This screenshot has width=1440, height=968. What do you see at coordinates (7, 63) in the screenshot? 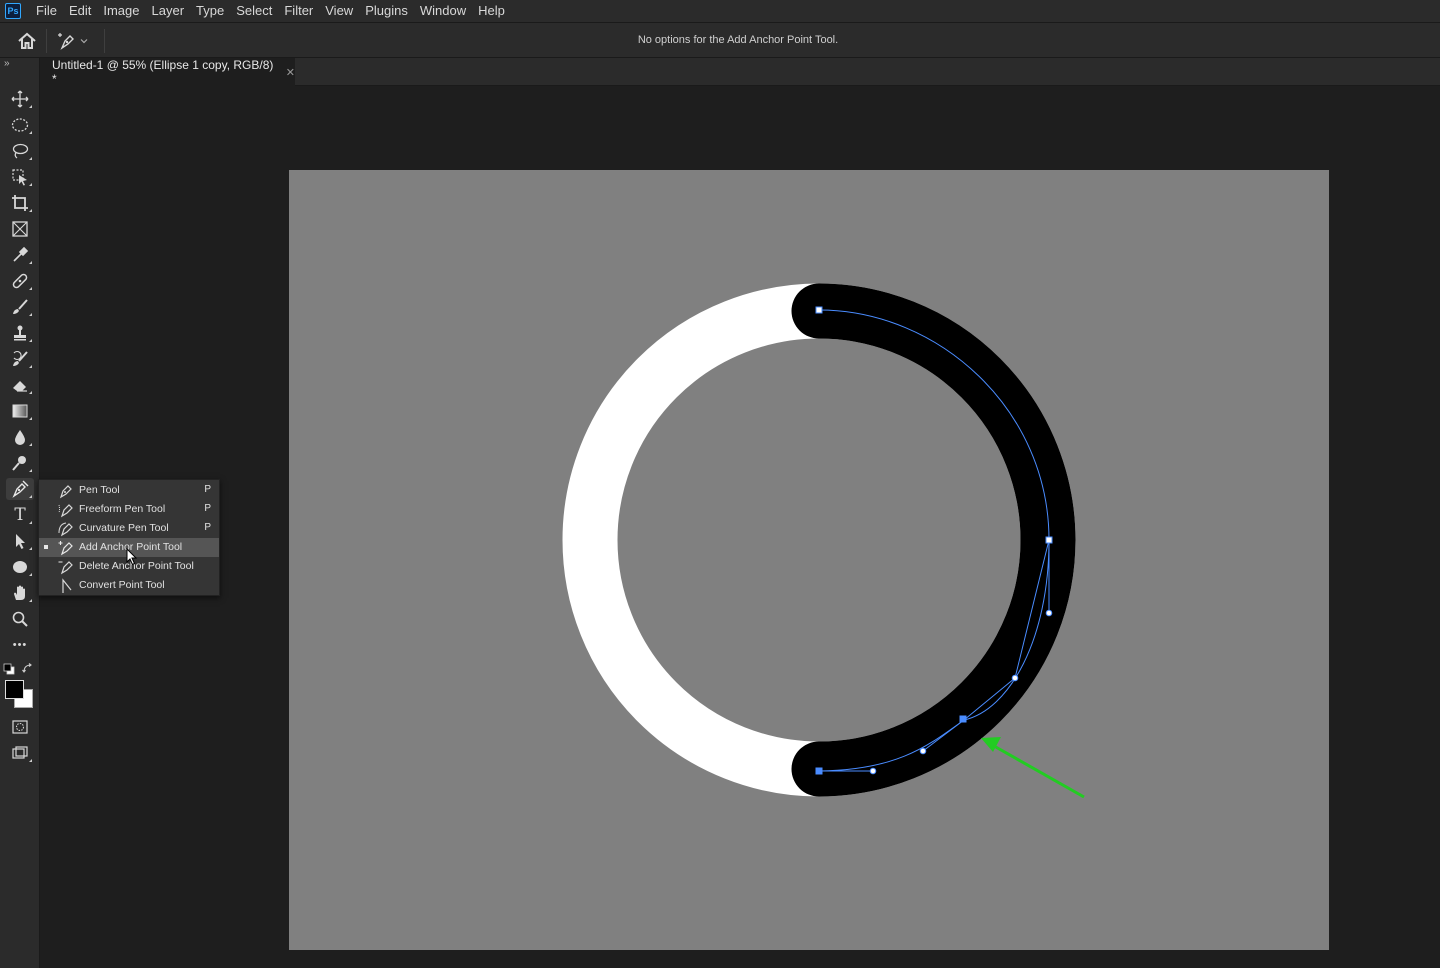
I see `collapse-panel-icon: »` at bounding box center [7, 63].